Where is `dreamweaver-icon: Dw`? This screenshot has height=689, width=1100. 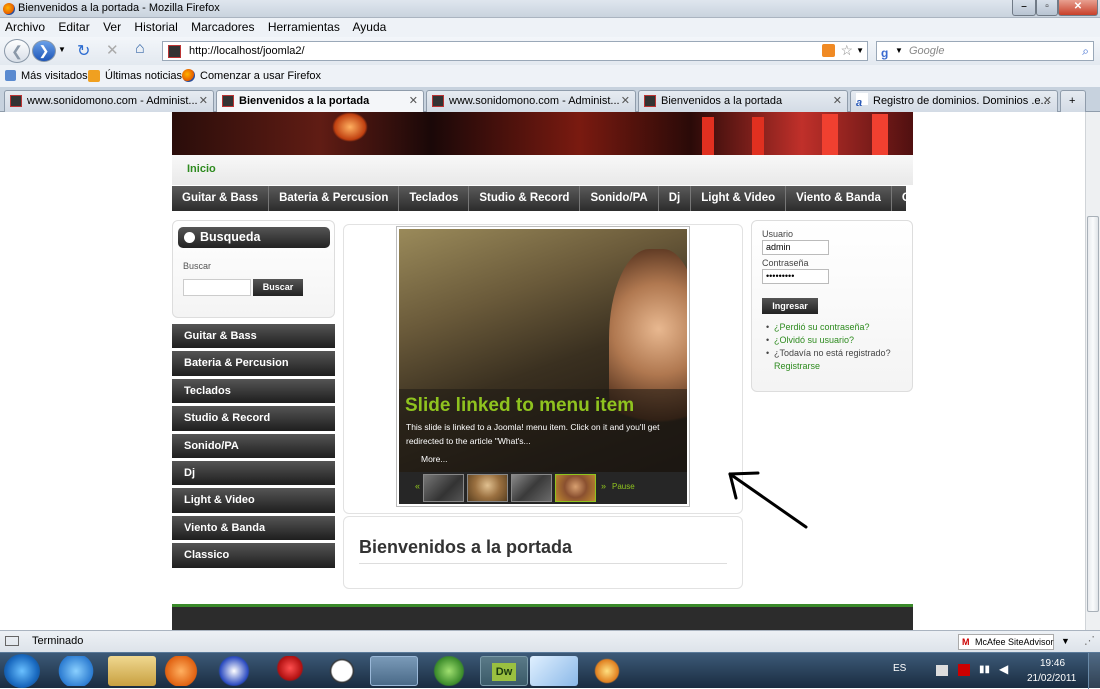 dreamweaver-icon: Dw is located at coordinates (504, 671).